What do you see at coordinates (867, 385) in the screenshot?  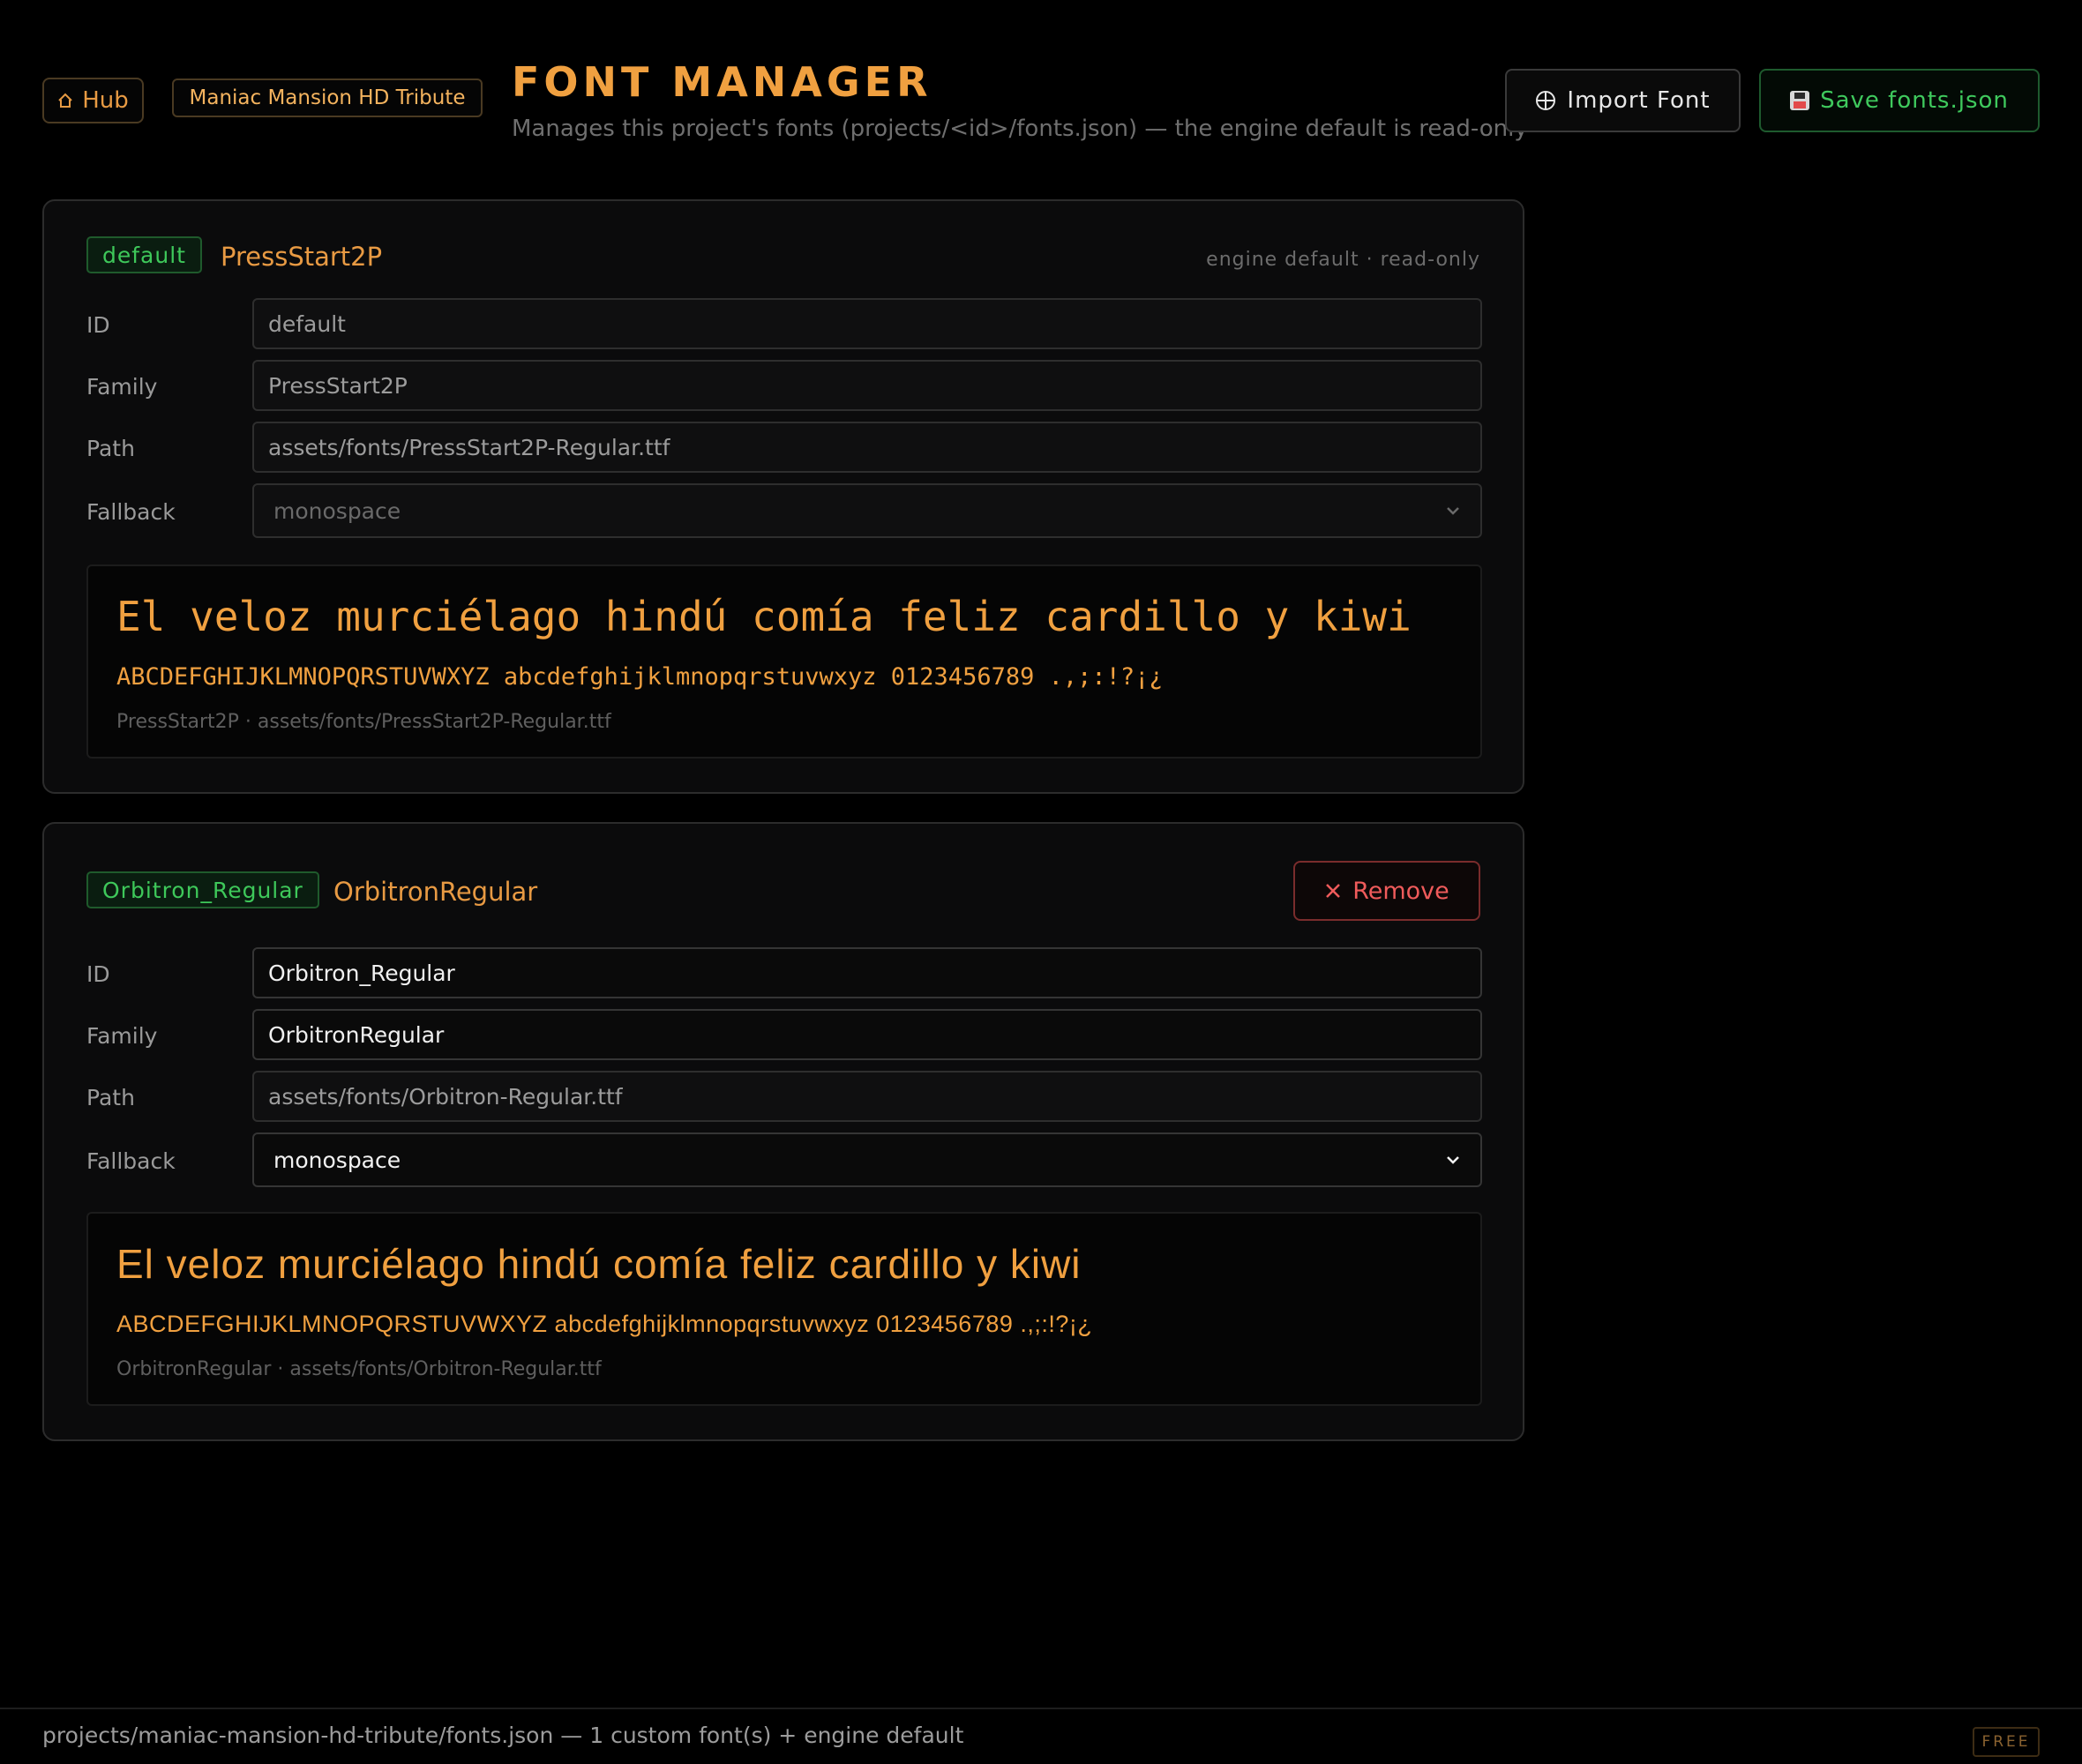 I see `family-field: PressStart2P` at bounding box center [867, 385].